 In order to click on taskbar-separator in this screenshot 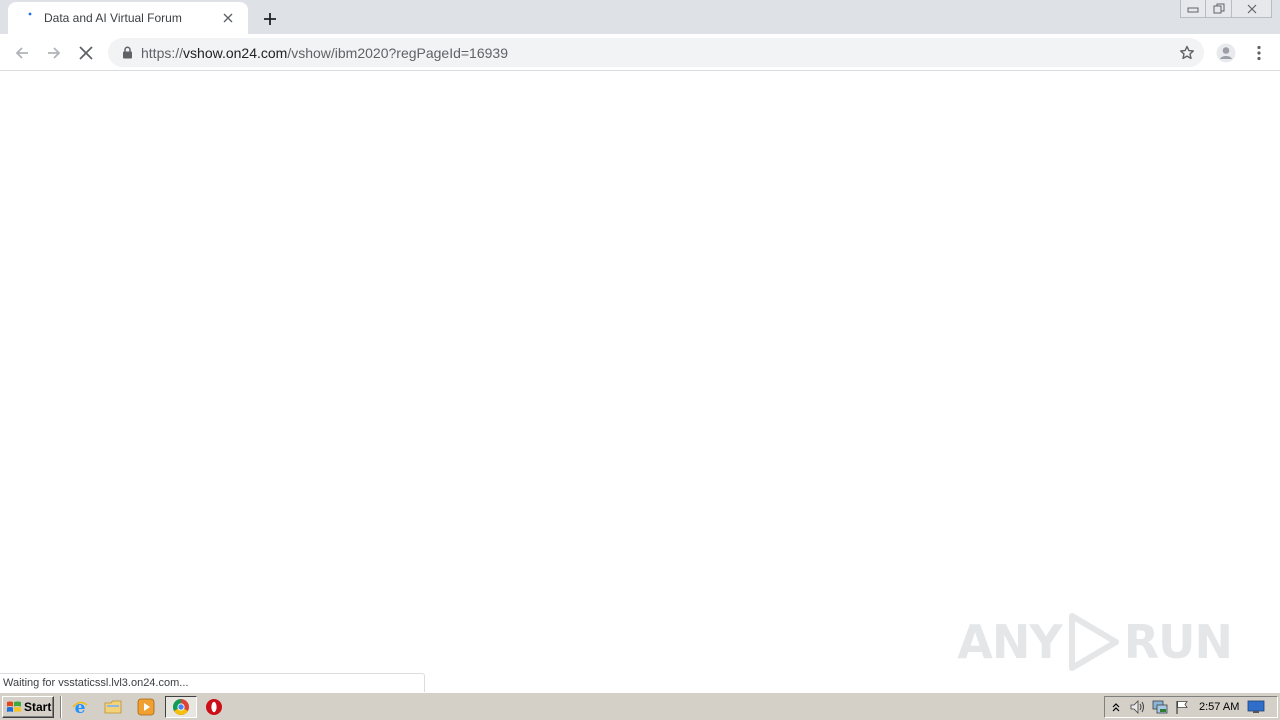, I will do `click(61, 707)`.